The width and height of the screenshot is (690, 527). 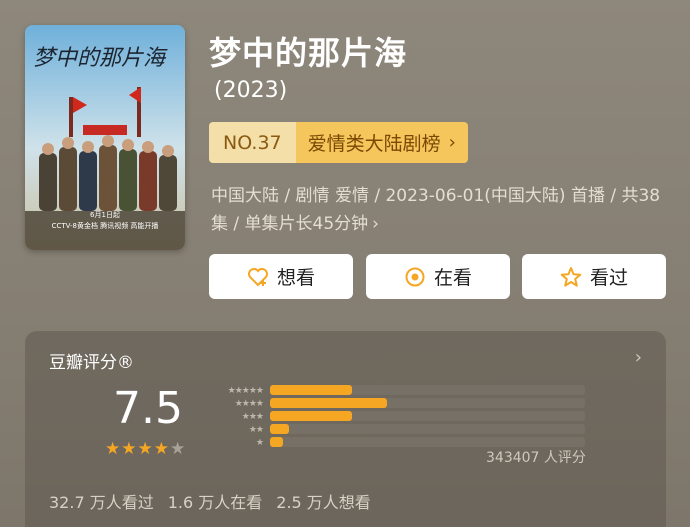 I want to click on distribution-stars-icon: ★★★★, so click(x=249, y=403).